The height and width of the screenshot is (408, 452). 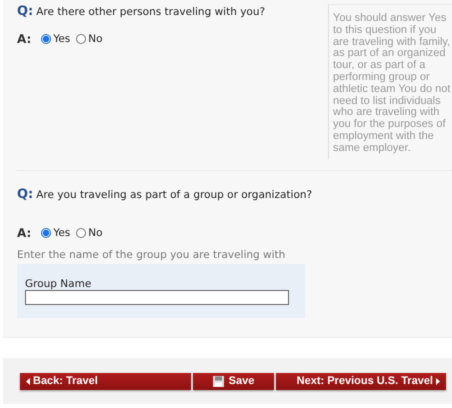 I want to click on instruction-text: Enter the name of the group you are traveling with, so click(x=151, y=255).